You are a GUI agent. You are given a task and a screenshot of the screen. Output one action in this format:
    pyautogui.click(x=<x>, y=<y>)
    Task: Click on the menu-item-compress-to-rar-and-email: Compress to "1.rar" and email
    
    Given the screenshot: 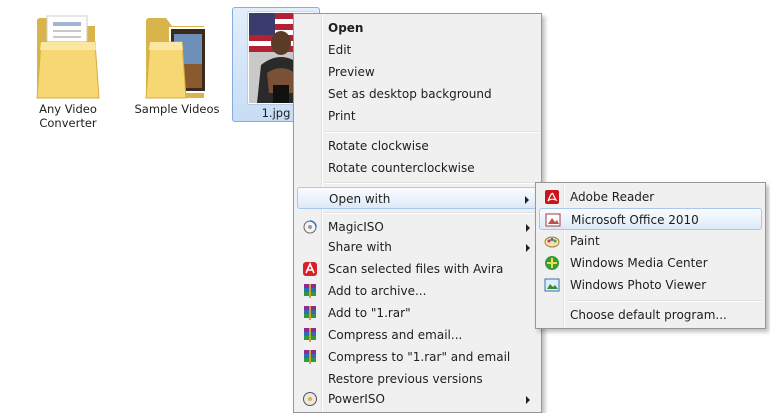 What is the action you would take?
    pyautogui.click(x=417, y=357)
    